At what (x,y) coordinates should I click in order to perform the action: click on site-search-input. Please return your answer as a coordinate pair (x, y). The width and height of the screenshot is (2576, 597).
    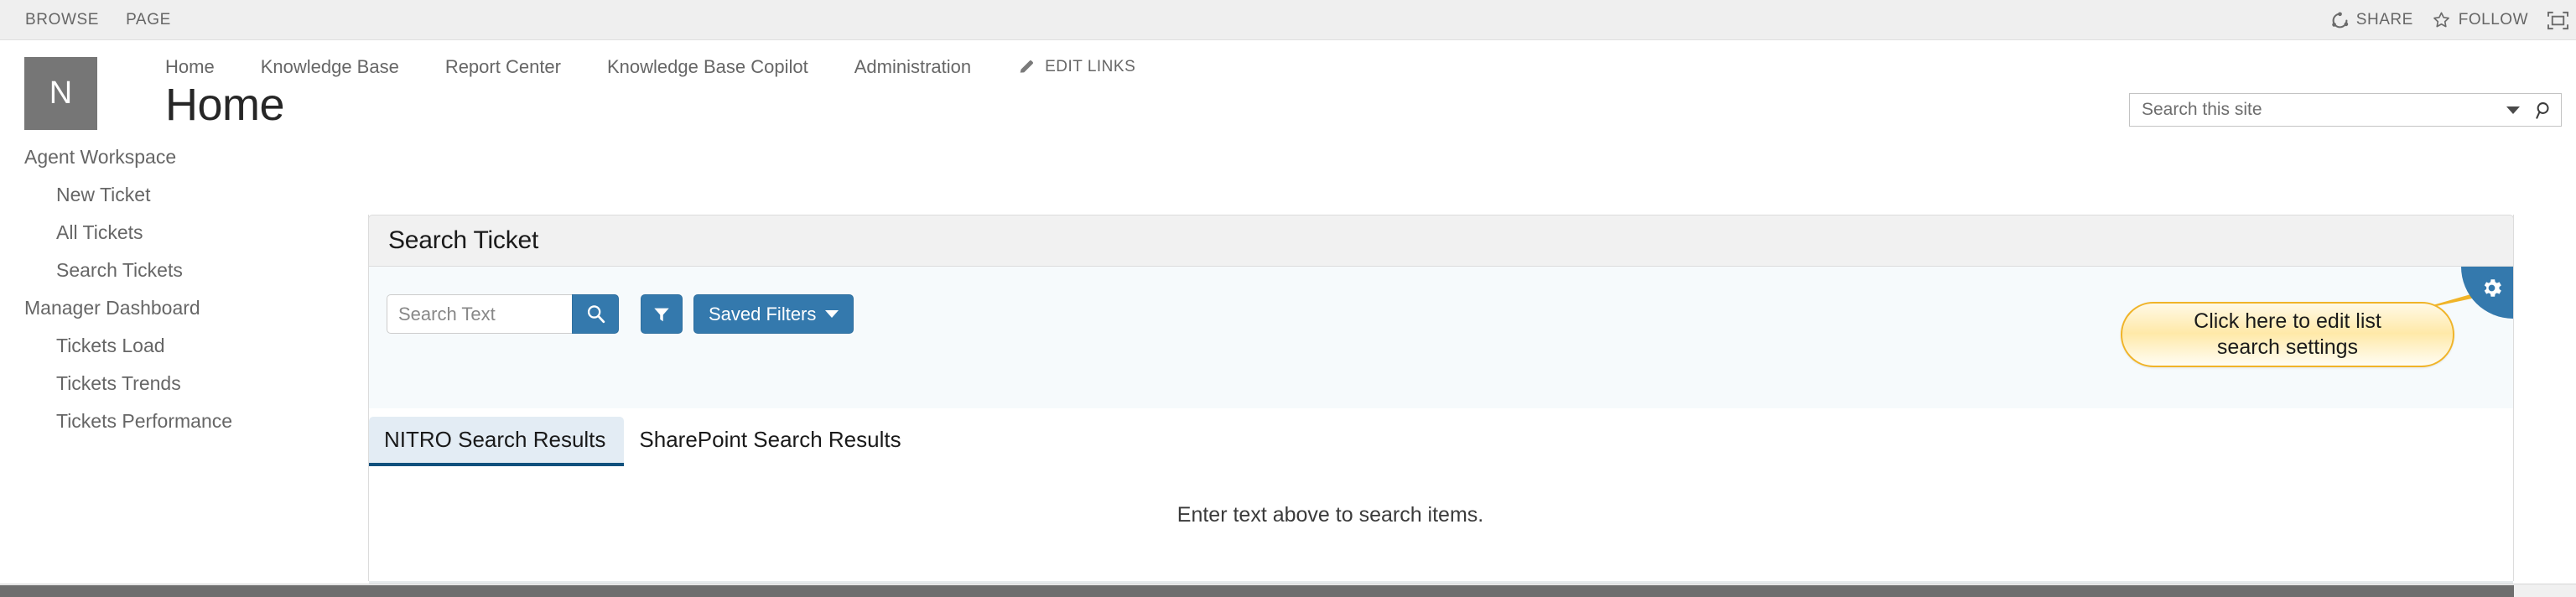
    Looking at the image, I should click on (2314, 110).